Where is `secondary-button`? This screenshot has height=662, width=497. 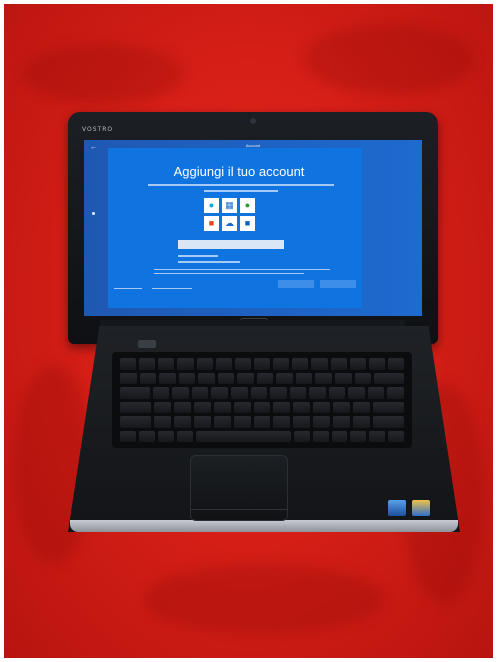
secondary-button is located at coordinates (296, 284).